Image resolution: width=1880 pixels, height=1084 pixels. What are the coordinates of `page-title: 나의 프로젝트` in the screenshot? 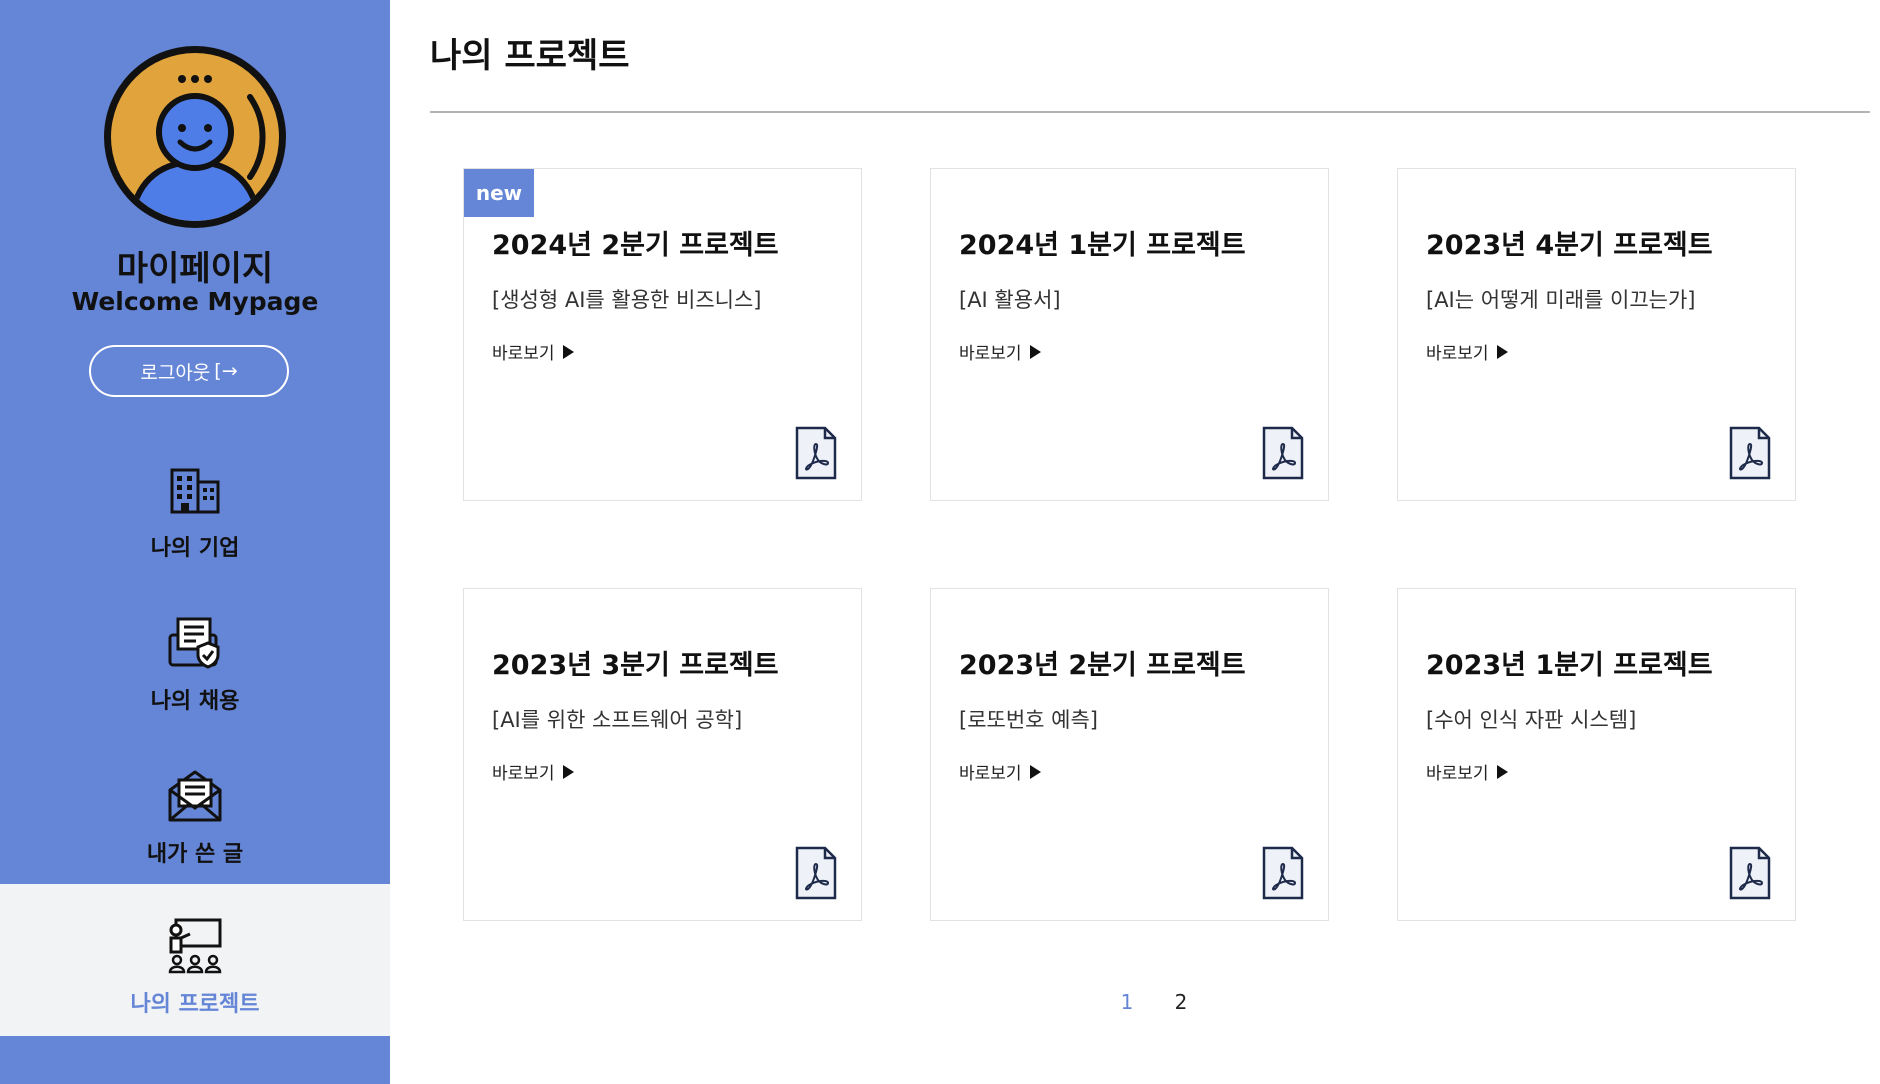 It's located at (530, 56).